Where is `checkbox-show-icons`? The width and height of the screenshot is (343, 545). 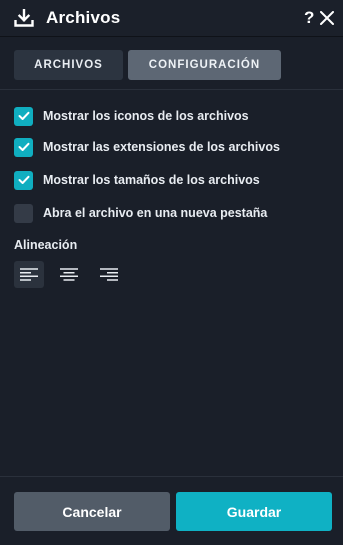 checkbox-show-icons is located at coordinates (23, 116).